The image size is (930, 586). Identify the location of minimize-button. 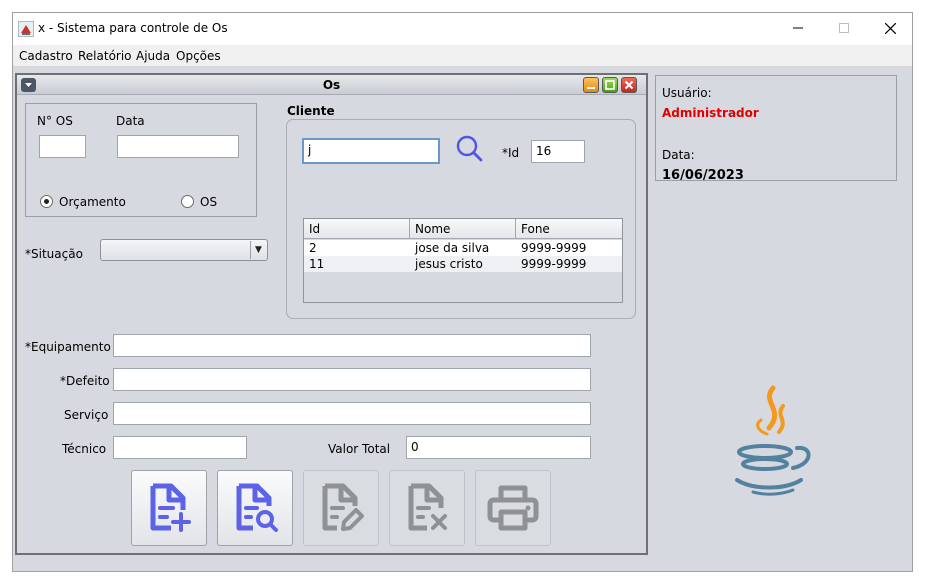
(798, 28).